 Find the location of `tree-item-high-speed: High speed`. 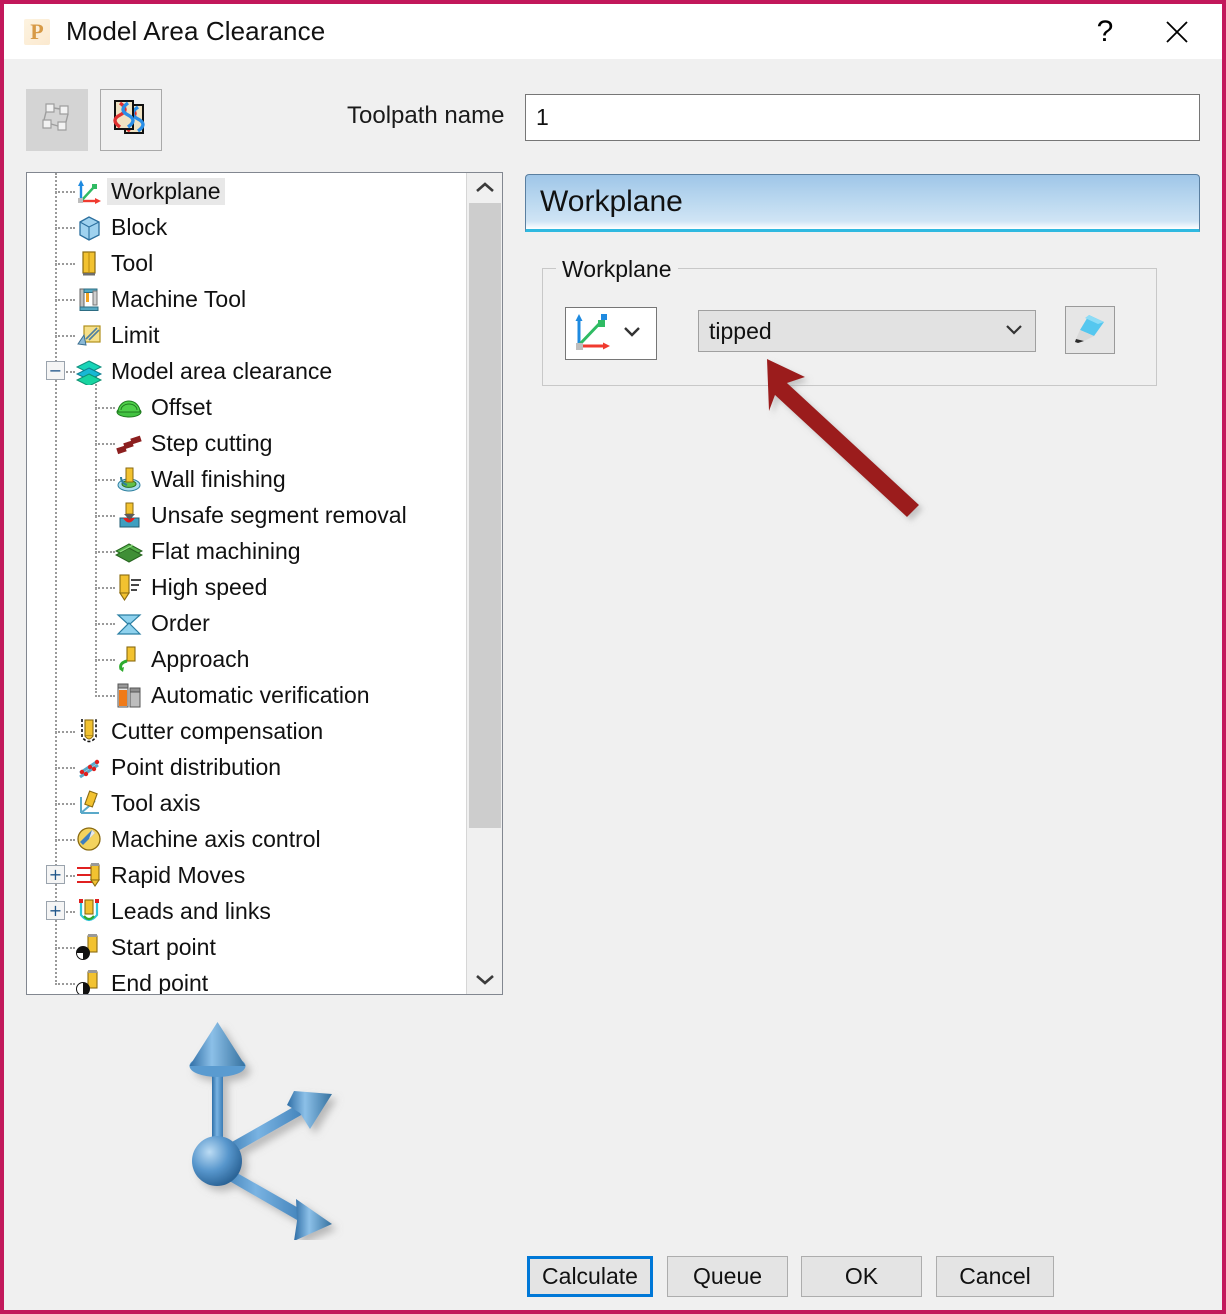

tree-item-high-speed: High speed is located at coordinates (247, 587).